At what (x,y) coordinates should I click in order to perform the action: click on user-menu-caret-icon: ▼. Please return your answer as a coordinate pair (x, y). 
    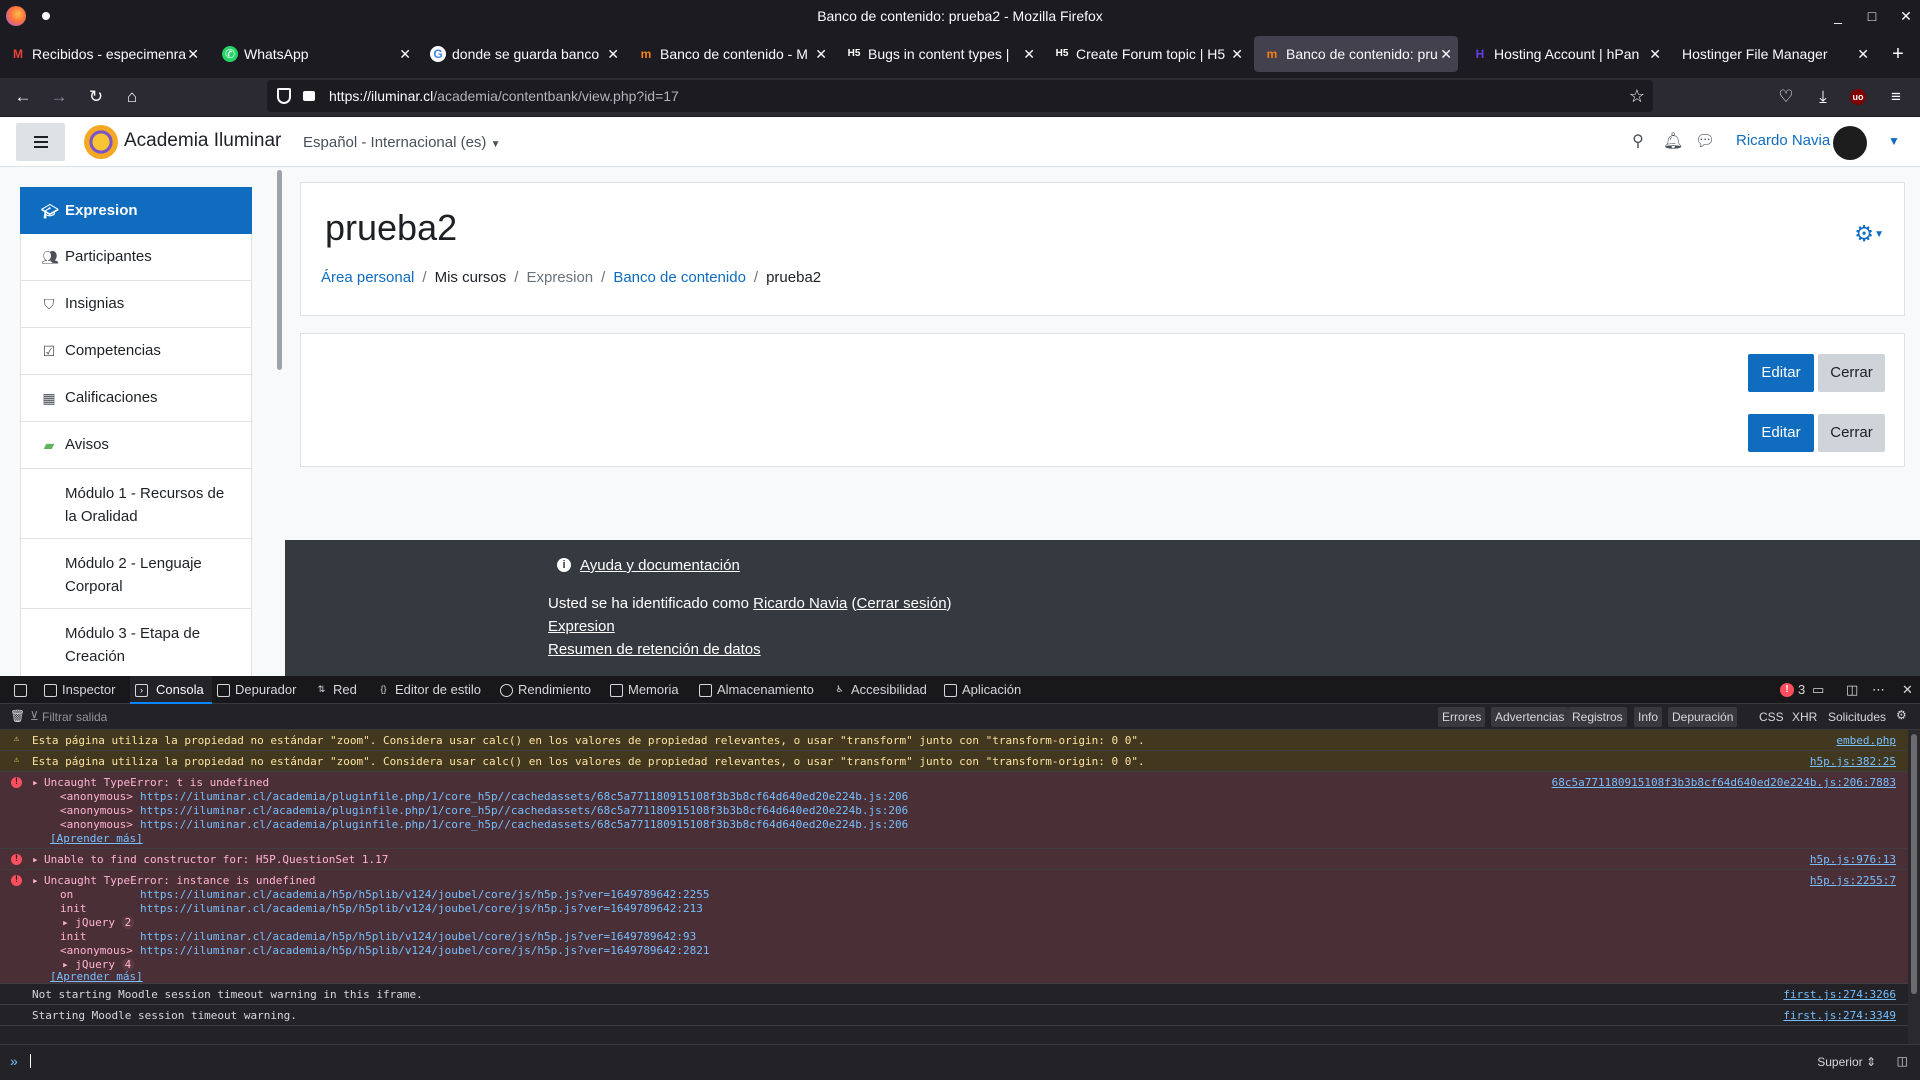
    Looking at the image, I should click on (1894, 141).